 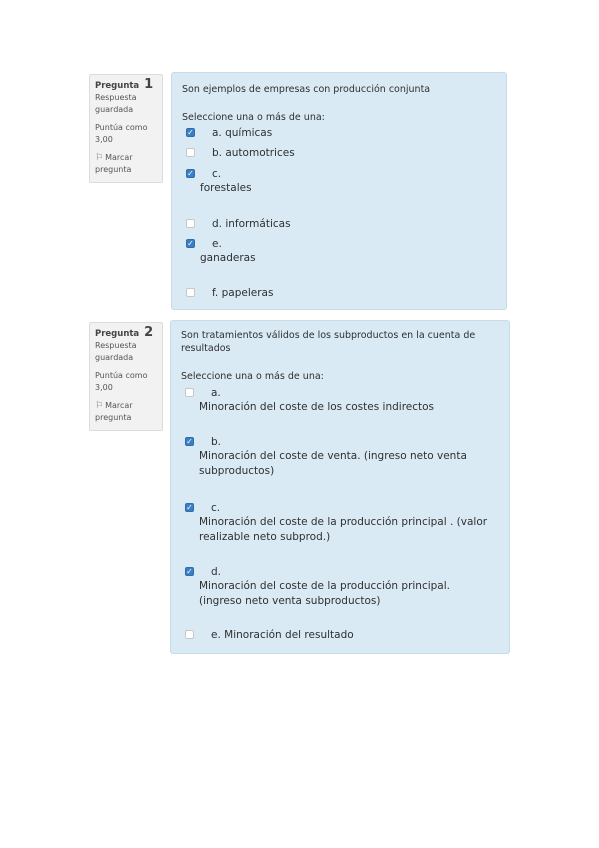 I want to click on question-1-score: Puntúa como 3,00, so click(x=121, y=133).